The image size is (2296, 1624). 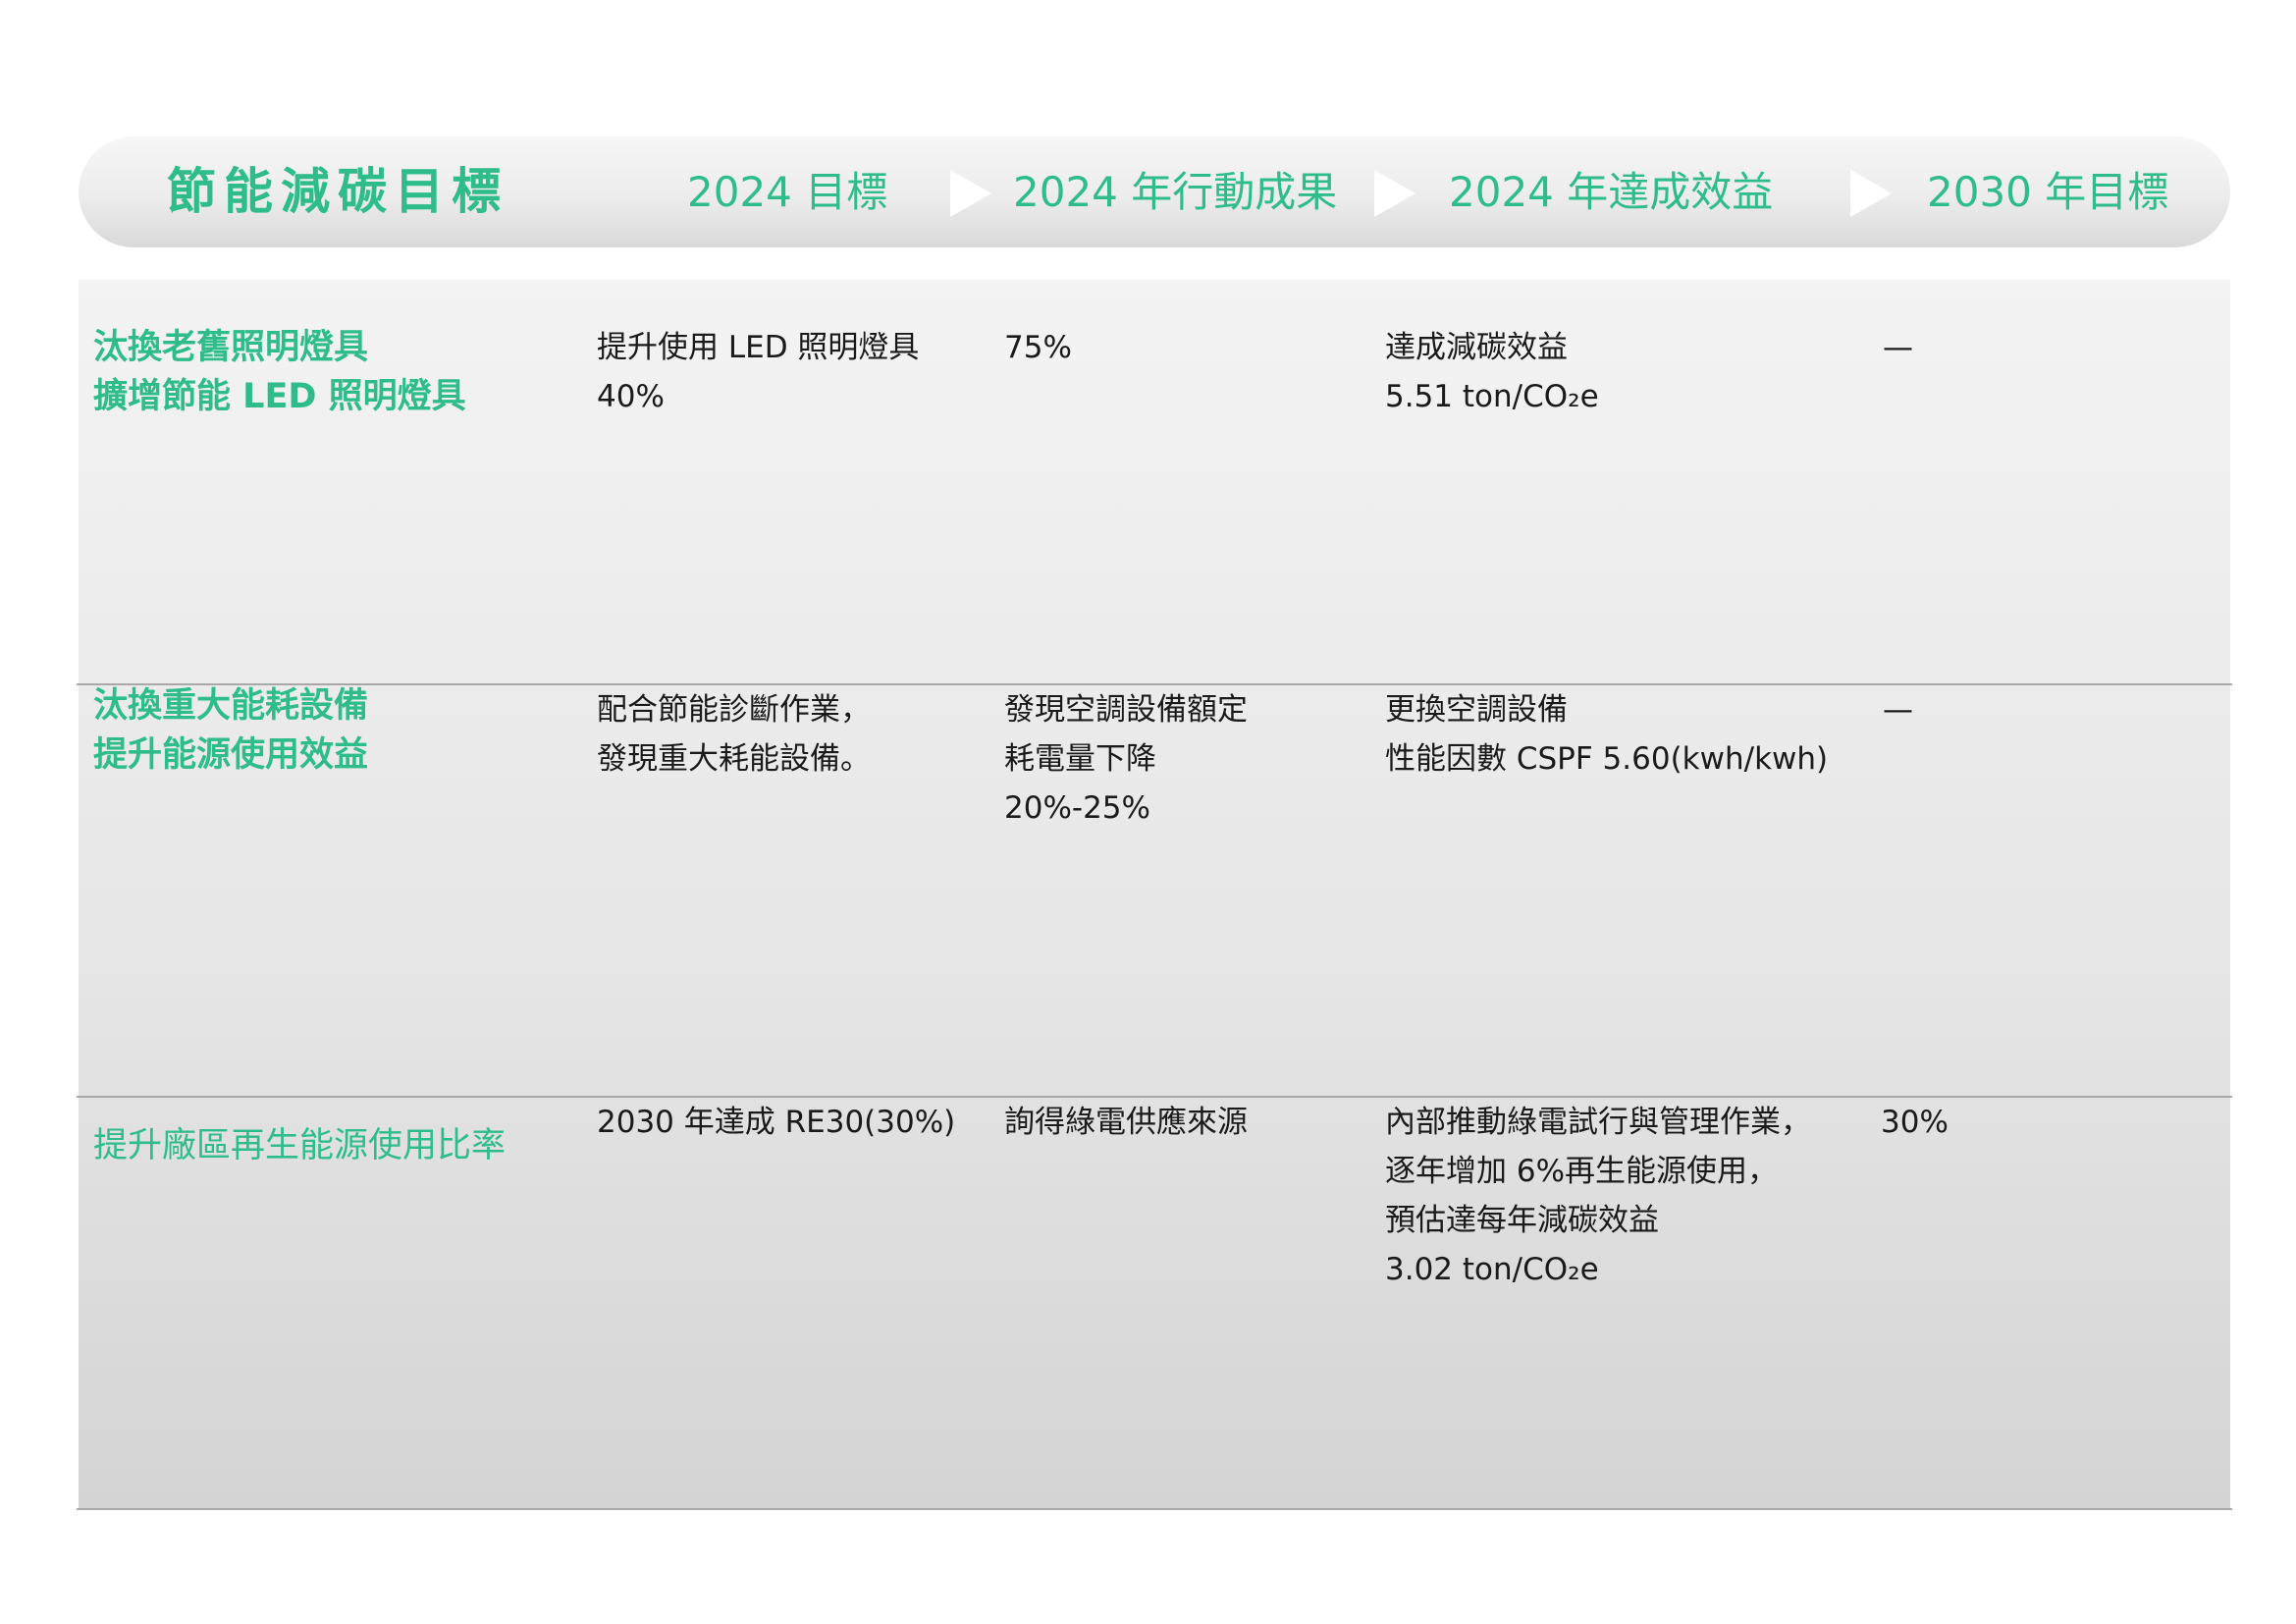 I want to click on row-1-benefit-2024: 達成減碳效益 5.51 ton/CO₂e, so click(x=1492, y=372).